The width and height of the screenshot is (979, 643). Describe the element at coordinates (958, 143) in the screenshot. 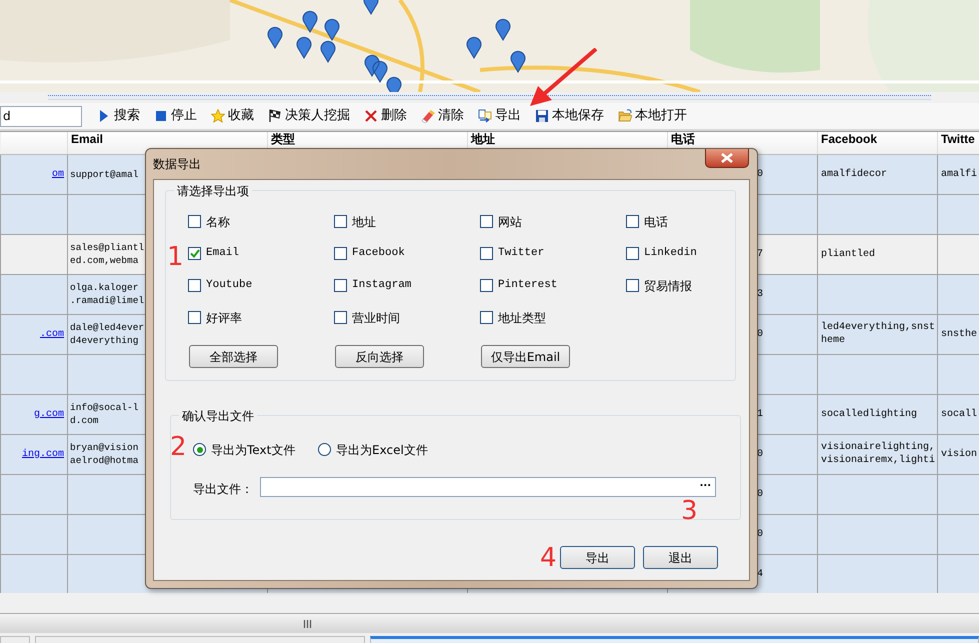

I see `column-header: Twitte` at that location.